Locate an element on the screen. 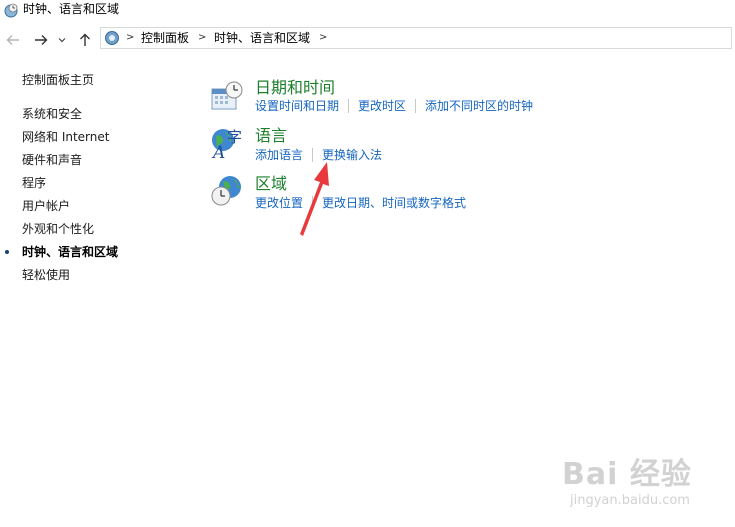 This screenshot has height=527, width=735. breadcrumb-control-panel: 控制面板 is located at coordinates (165, 38).